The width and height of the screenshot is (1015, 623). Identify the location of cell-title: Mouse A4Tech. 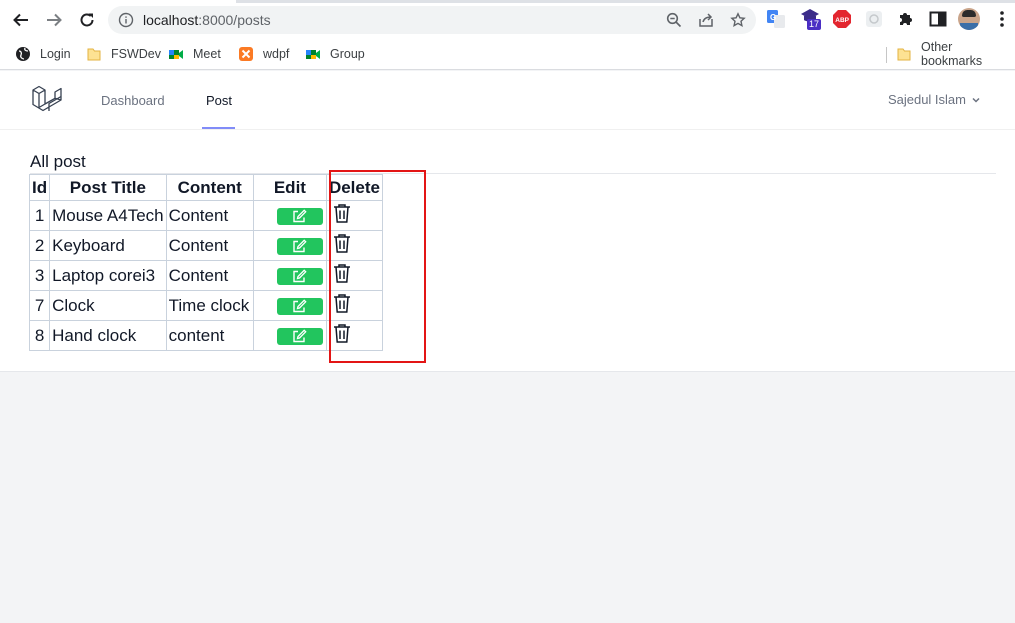
(108, 215).